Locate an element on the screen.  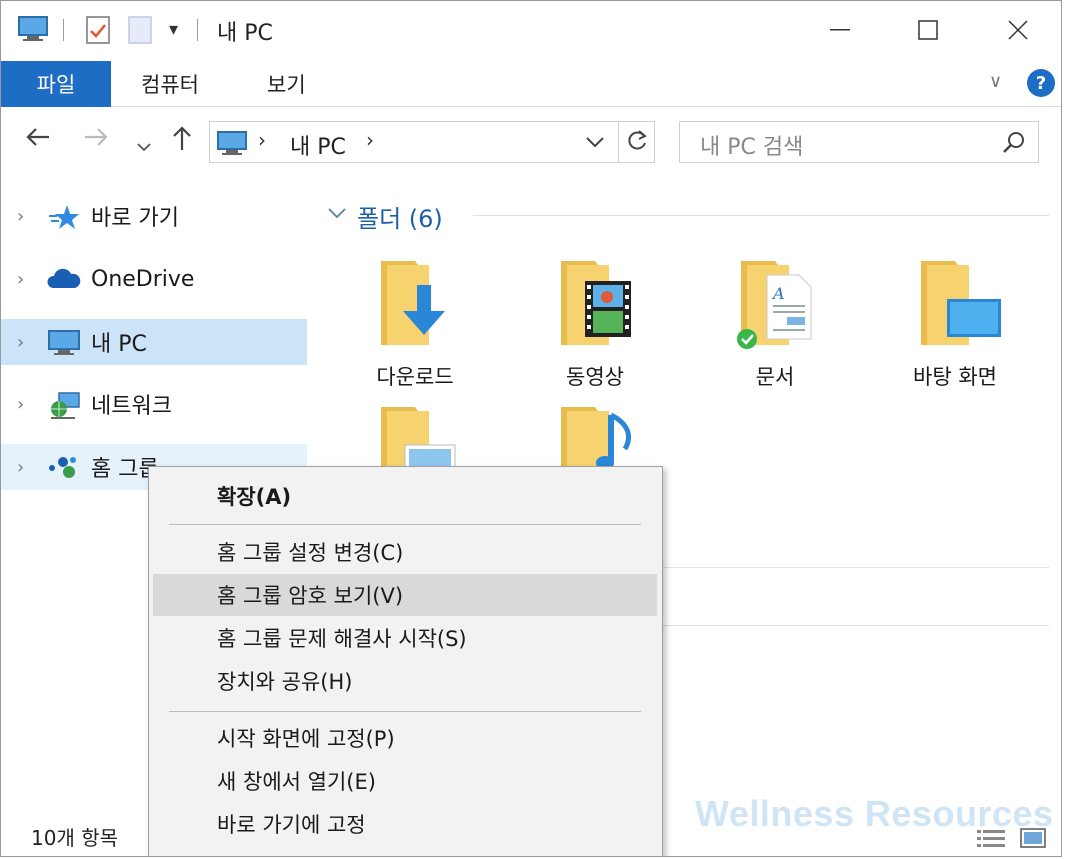
back-arrow-icon is located at coordinates (38, 140).